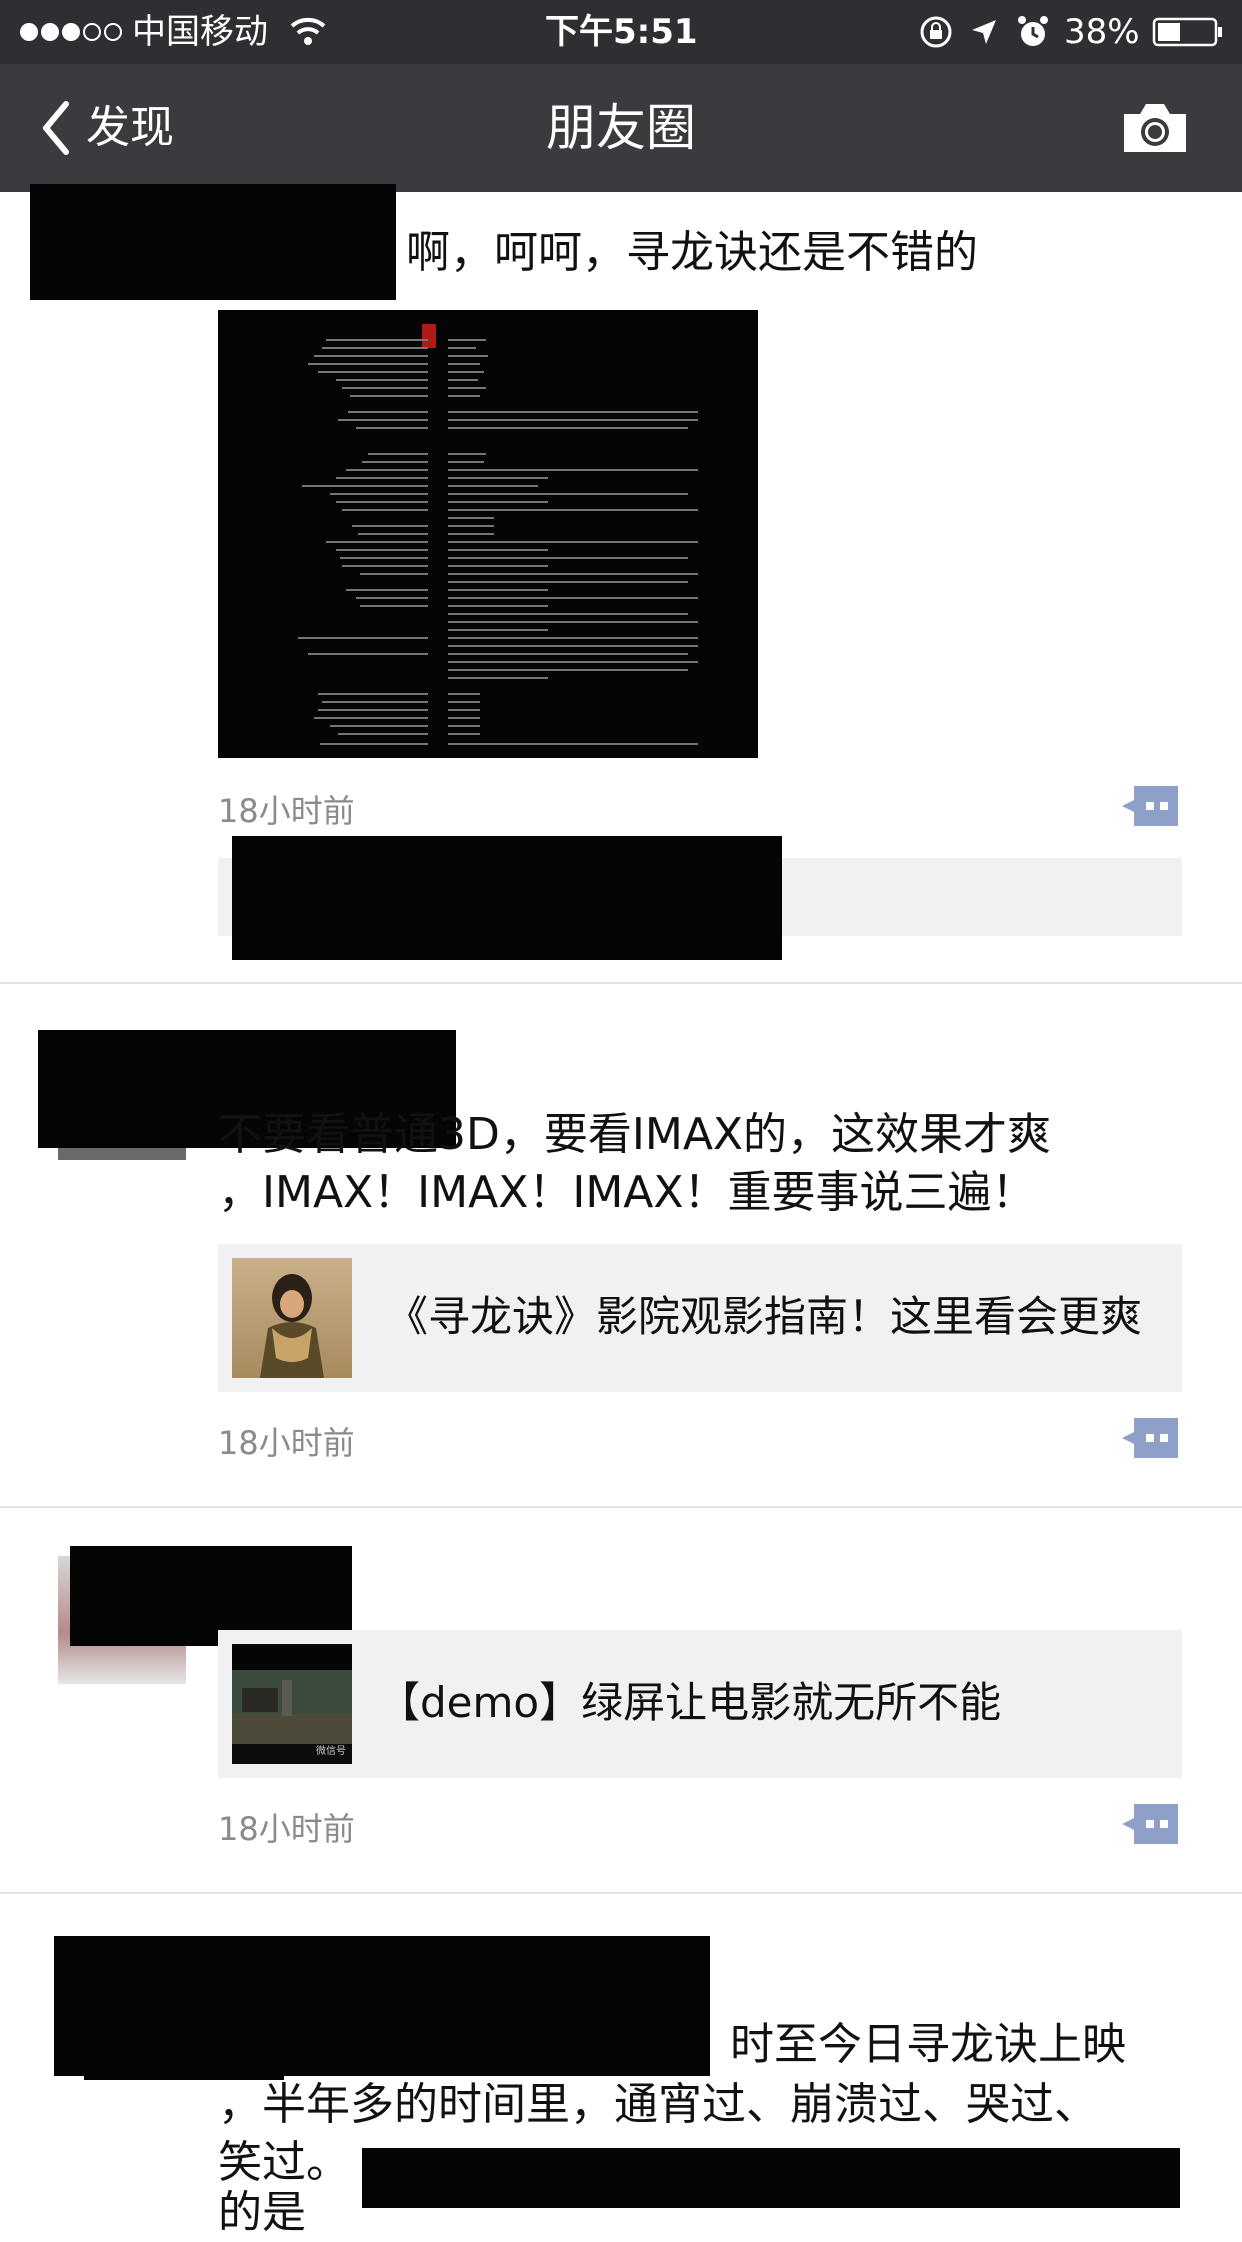 The height and width of the screenshot is (2242, 1242). I want to click on shared-link-card: 《寻龙诀》影院观影指南！这里看会更爽, so click(700, 1318).